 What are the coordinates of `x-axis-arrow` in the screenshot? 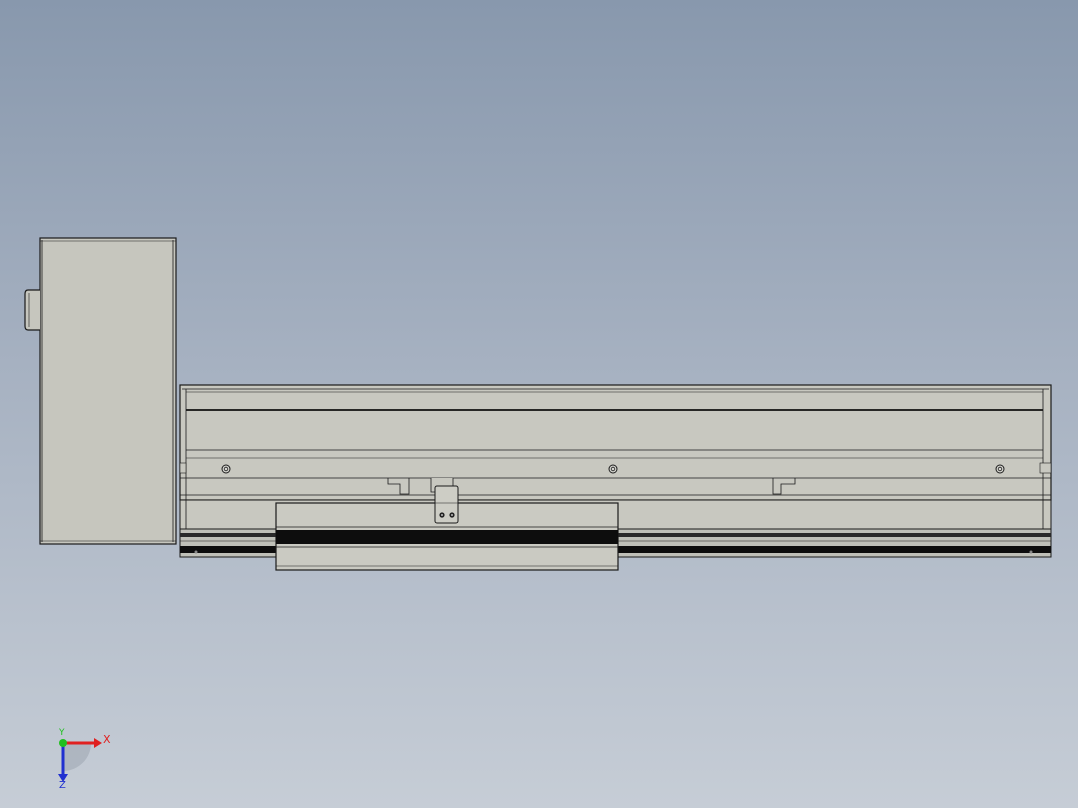 It's located at (98, 743).